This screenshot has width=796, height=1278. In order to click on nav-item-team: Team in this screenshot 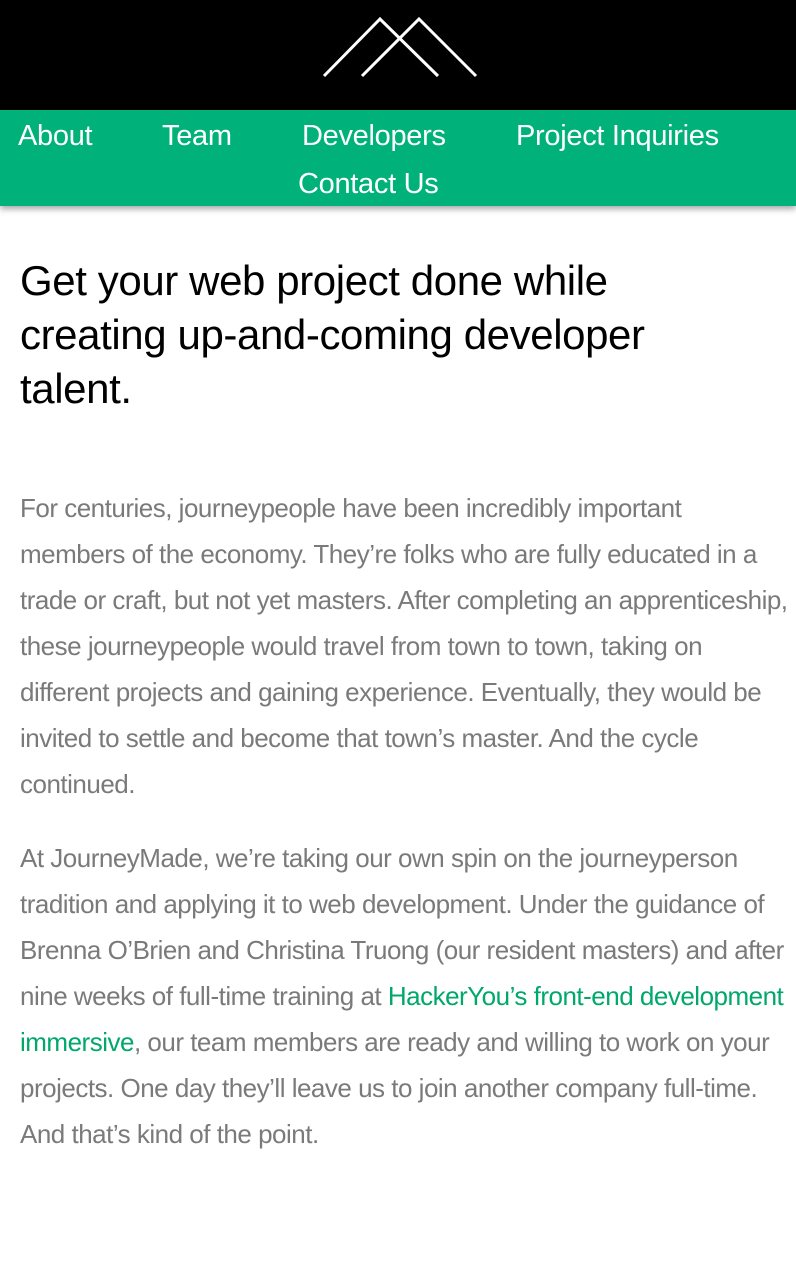, I will do `click(197, 136)`.